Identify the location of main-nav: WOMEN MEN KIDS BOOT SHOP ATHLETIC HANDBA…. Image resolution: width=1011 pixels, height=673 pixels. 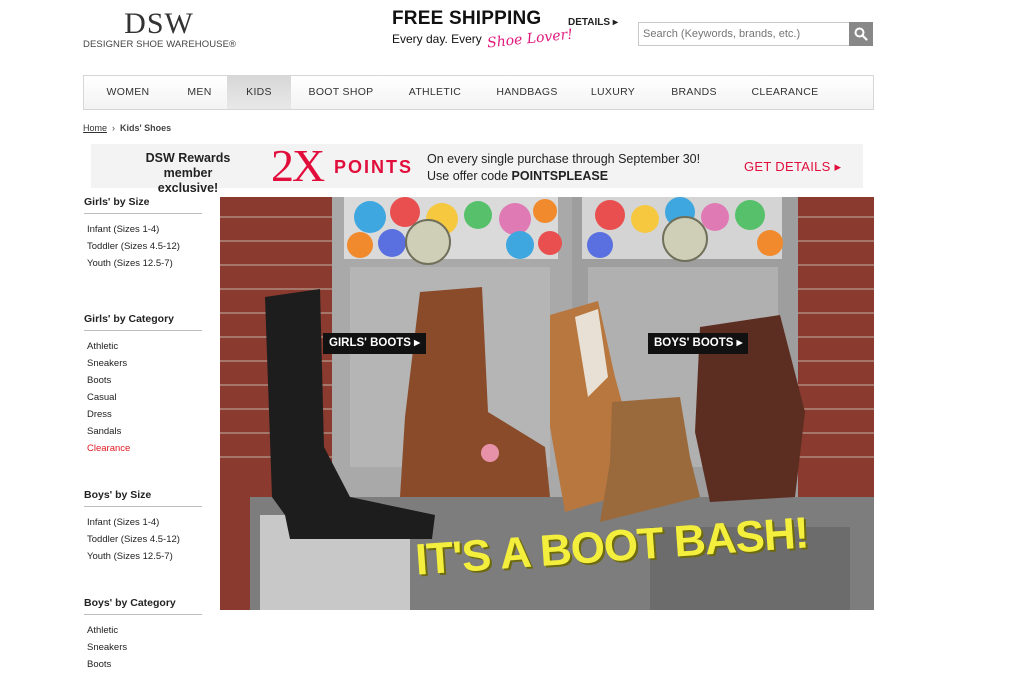
(478, 92).